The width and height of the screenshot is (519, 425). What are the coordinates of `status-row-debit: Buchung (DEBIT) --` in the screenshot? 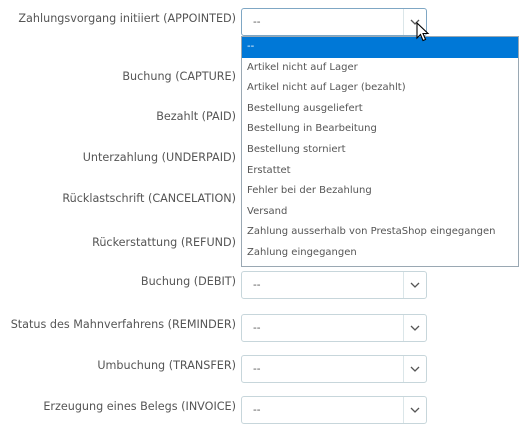 It's located at (259, 283).